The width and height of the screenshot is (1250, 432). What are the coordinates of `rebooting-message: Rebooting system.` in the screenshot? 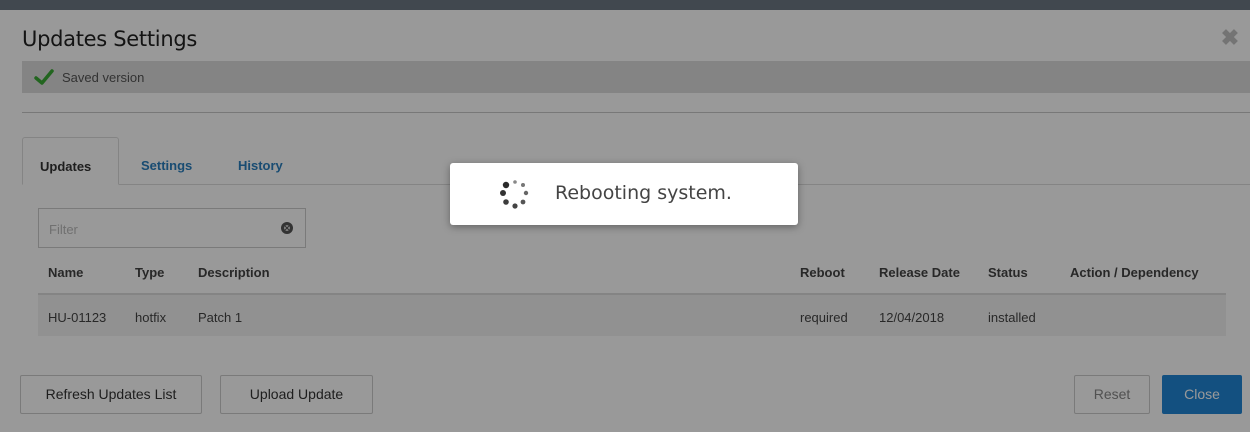 It's located at (643, 193).